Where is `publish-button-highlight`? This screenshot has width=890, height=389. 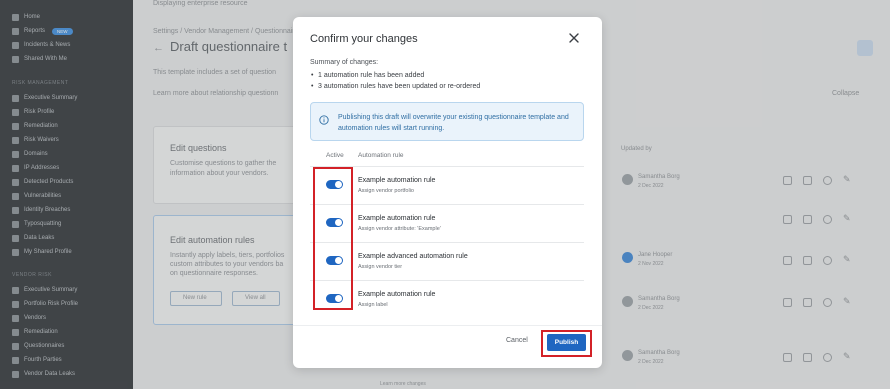
publish-button-highlight is located at coordinates (566, 343).